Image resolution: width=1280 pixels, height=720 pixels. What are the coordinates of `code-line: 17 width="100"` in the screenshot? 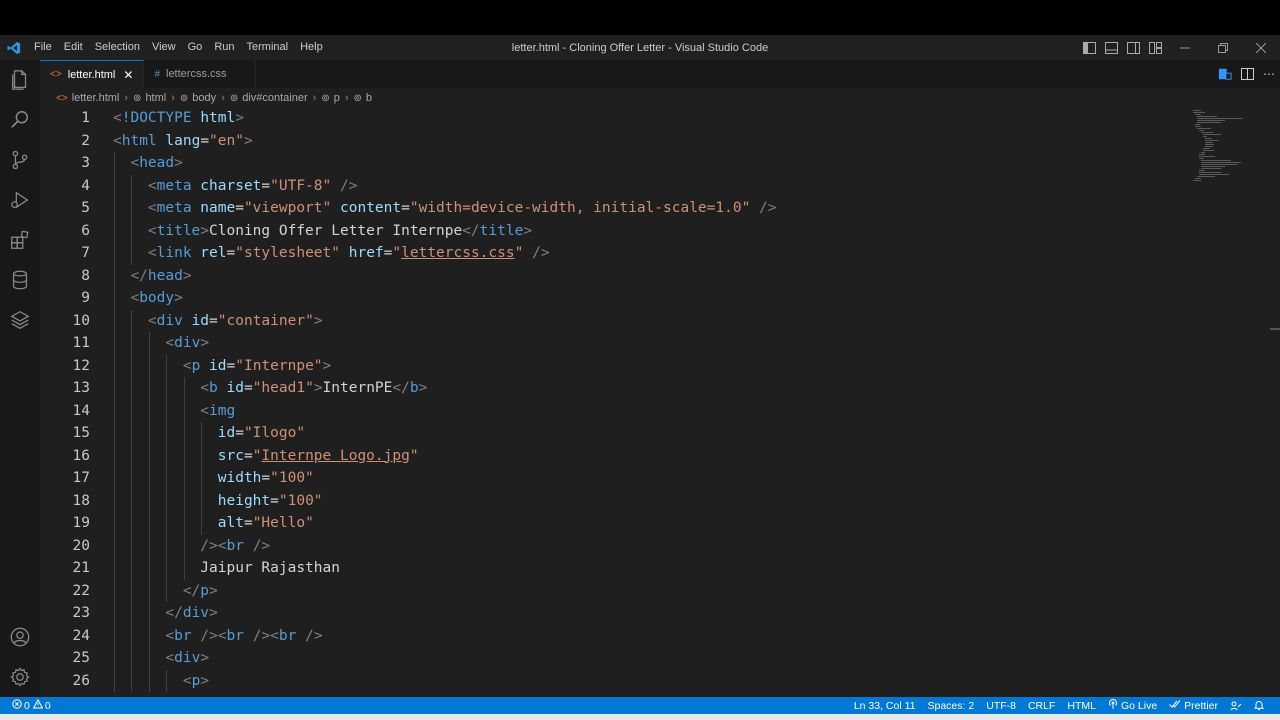 It's located at (615, 478).